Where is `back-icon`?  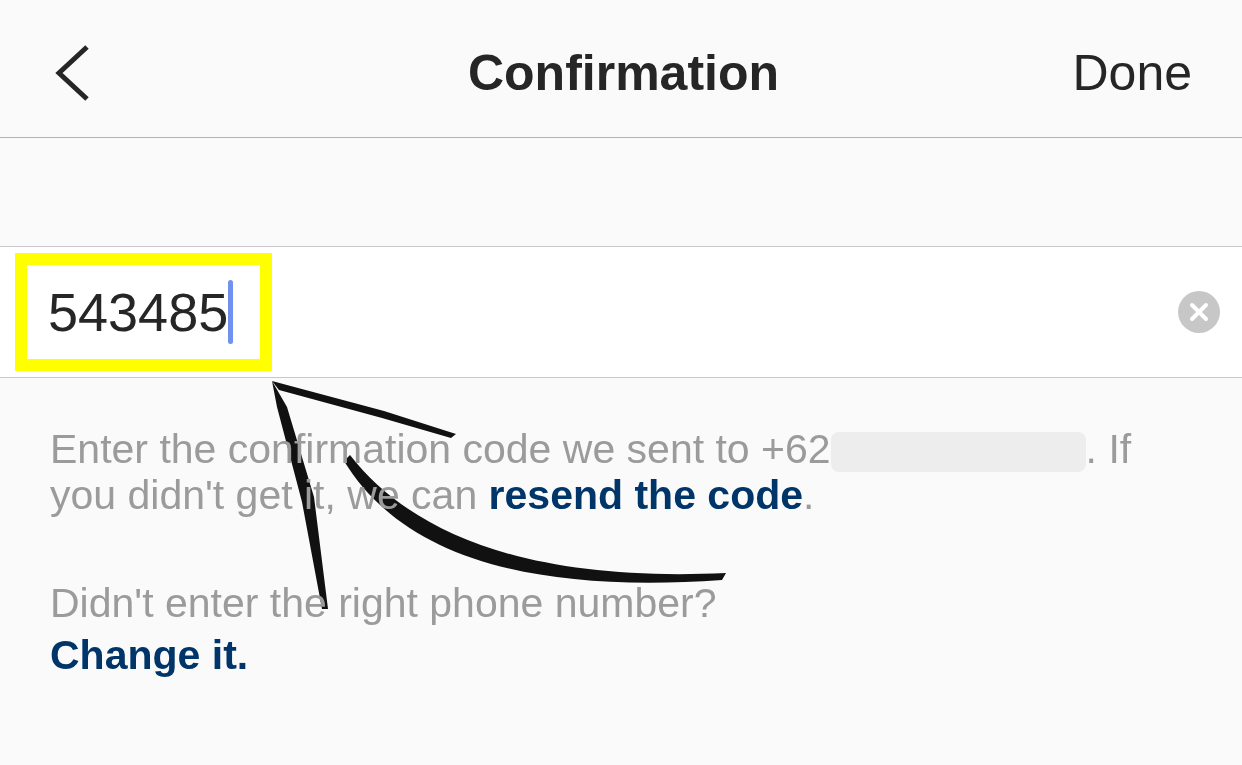
back-icon is located at coordinates (72, 72).